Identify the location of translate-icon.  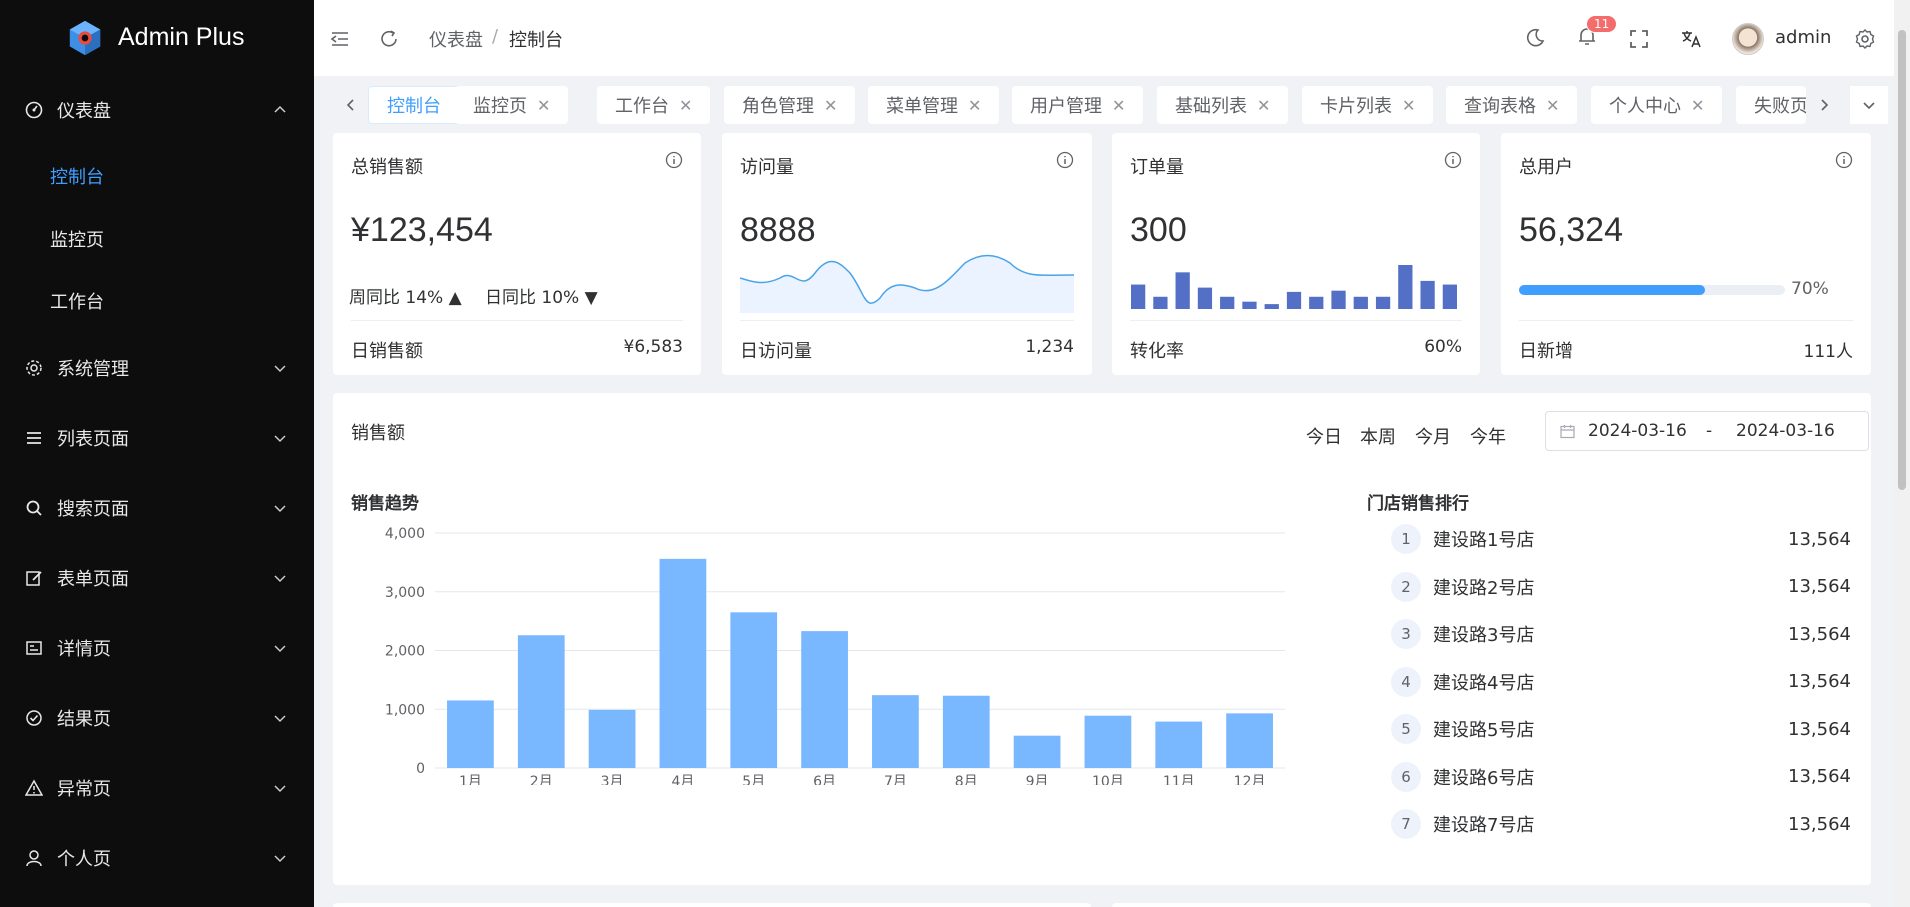
(1691, 39).